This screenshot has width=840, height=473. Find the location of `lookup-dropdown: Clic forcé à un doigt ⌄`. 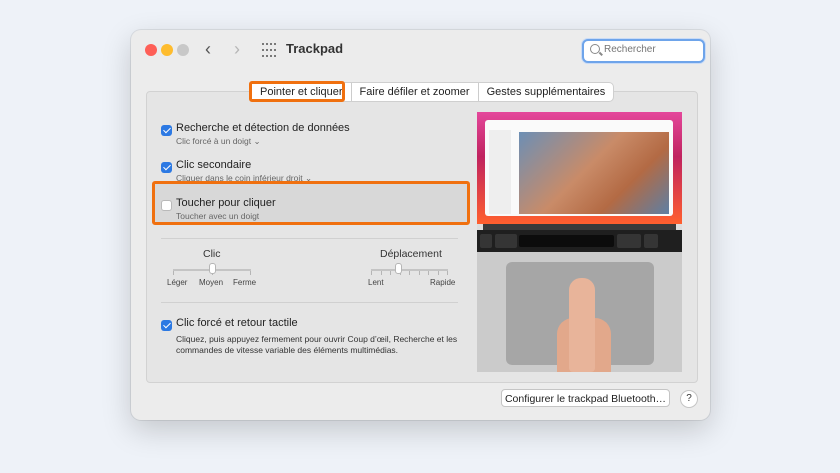

lookup-dropdown: Clic forcé à un doigt ⌄ is located at coordinates (218, 141).